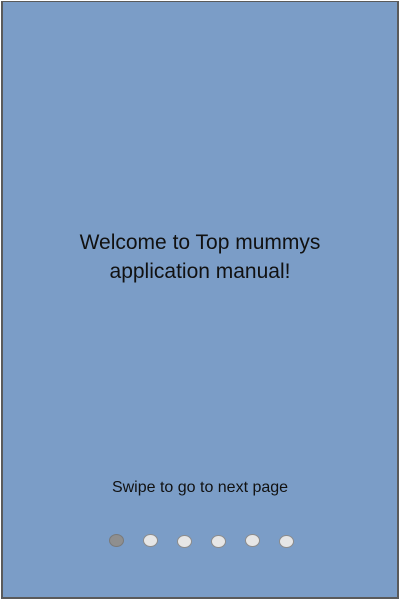 This screenshot has width=400, height=600. Describe the element at coordinates (200, 242) in the screenshot. I see `welcome-line-1: Welcome to Top mummys` at that location.